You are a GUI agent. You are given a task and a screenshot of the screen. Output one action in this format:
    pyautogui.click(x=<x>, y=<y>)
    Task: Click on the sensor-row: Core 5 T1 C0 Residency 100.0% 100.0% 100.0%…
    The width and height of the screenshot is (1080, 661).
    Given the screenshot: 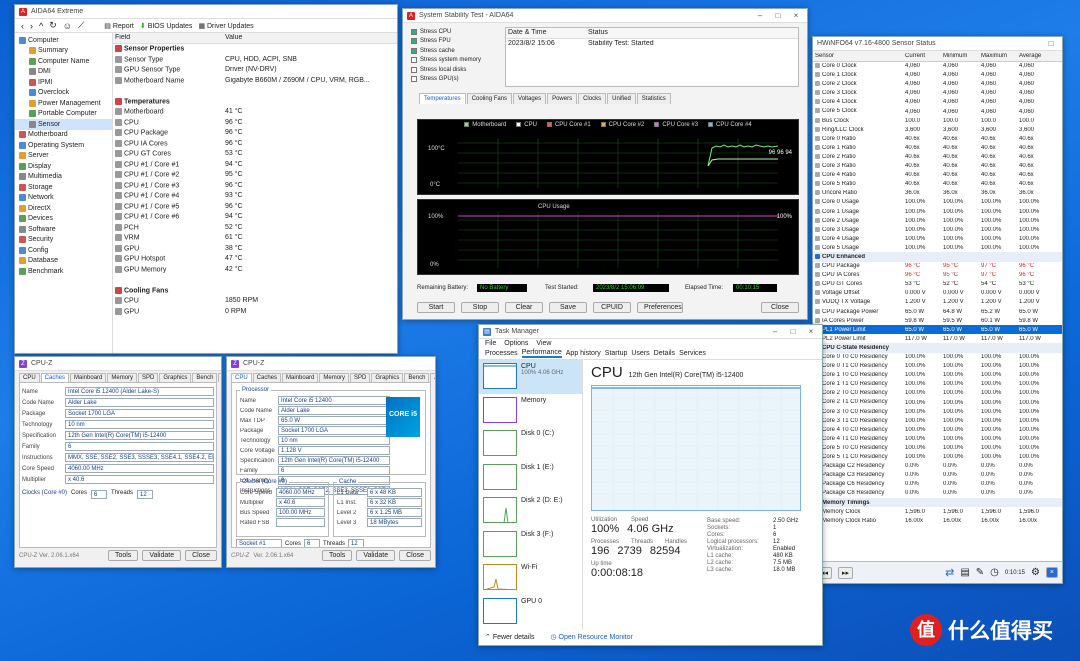 What is the action you would take?
    pyautogui.click(x=937, y=457)
    